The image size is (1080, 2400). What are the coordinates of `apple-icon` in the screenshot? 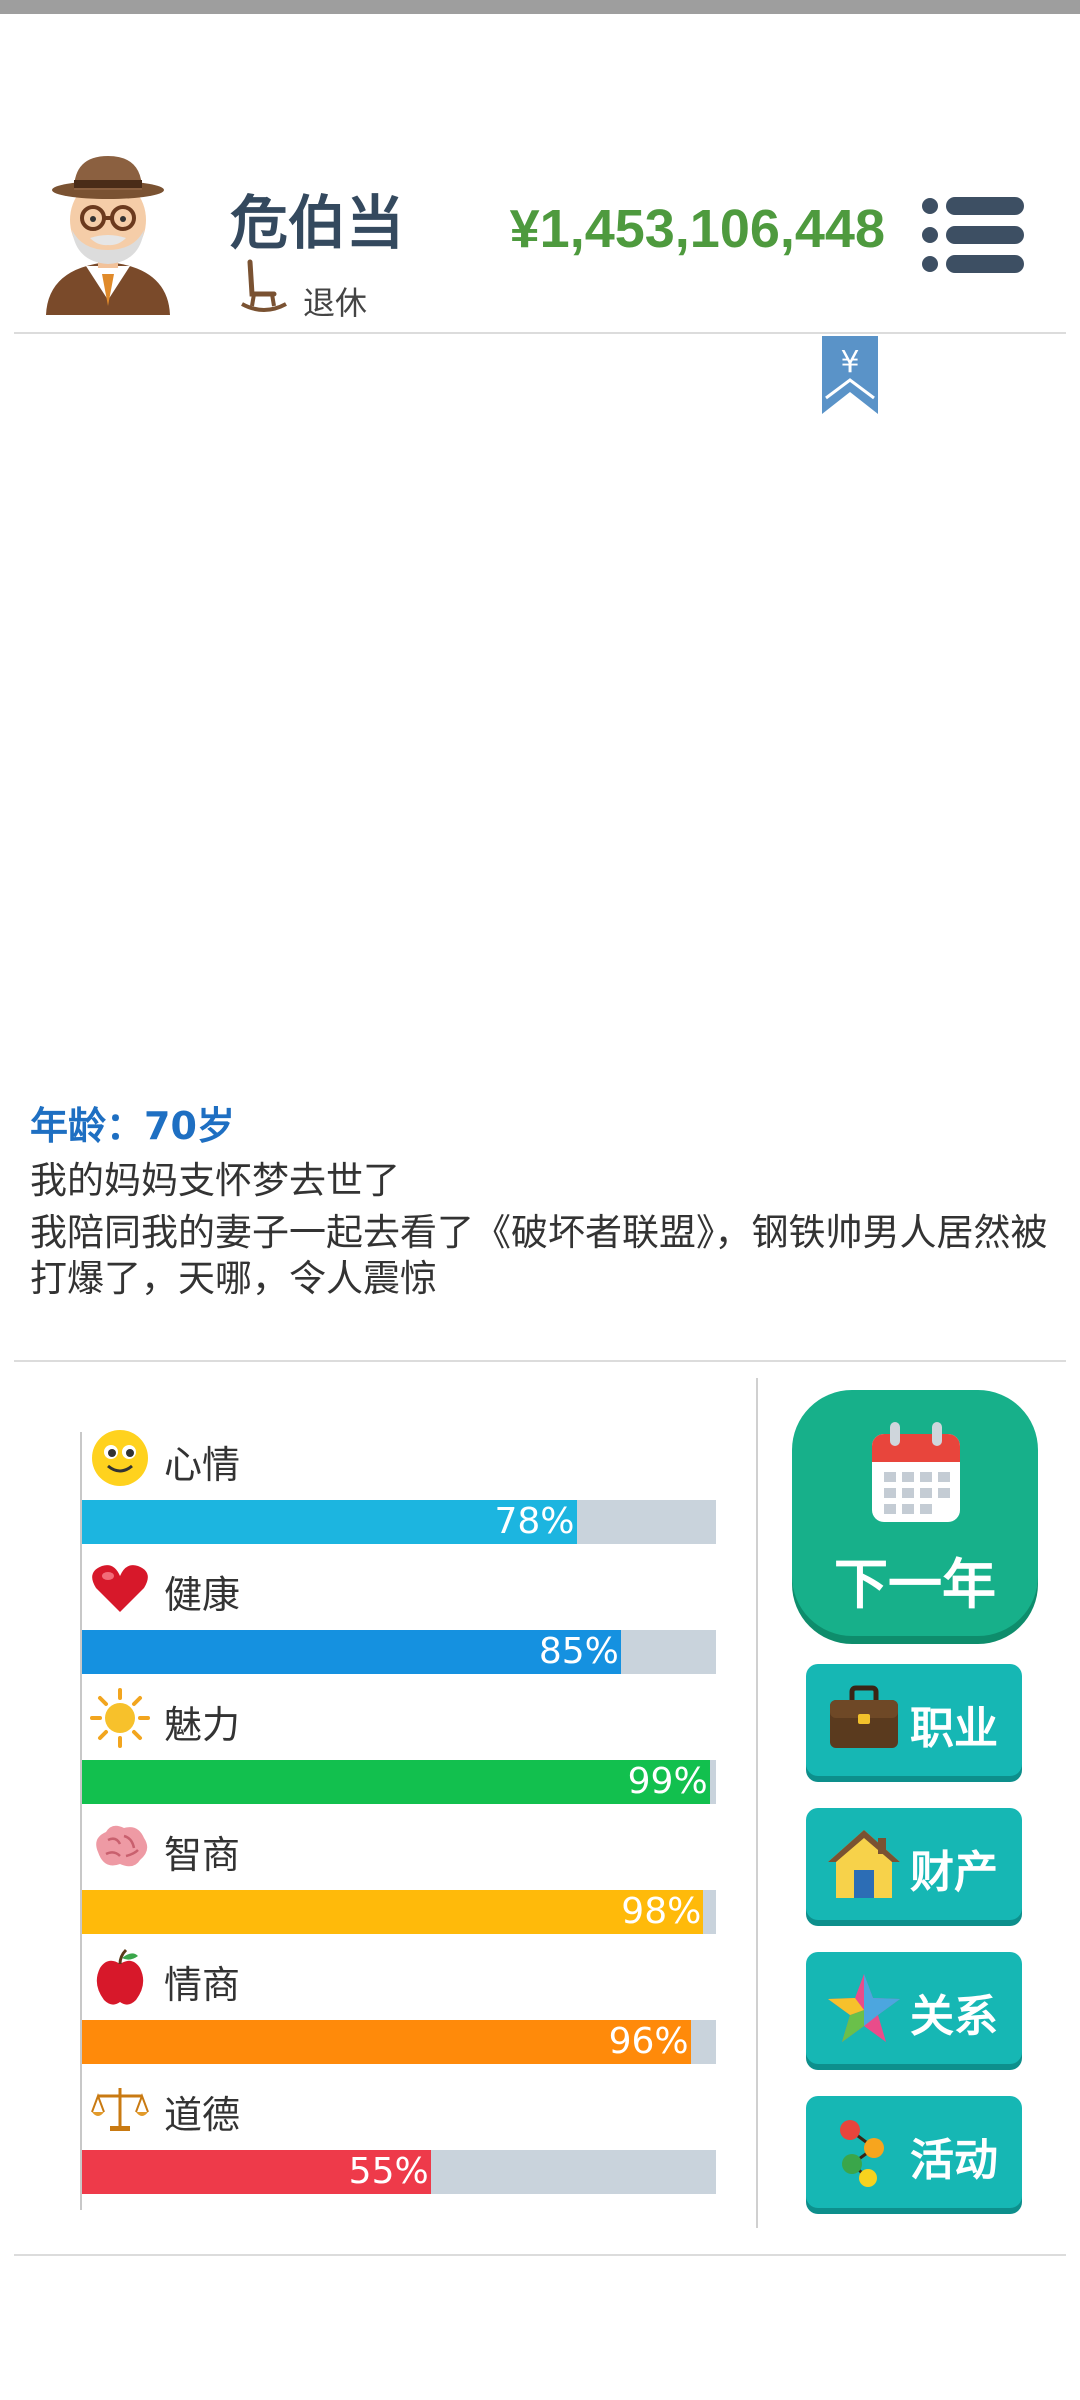 It's located at (120, 1976).